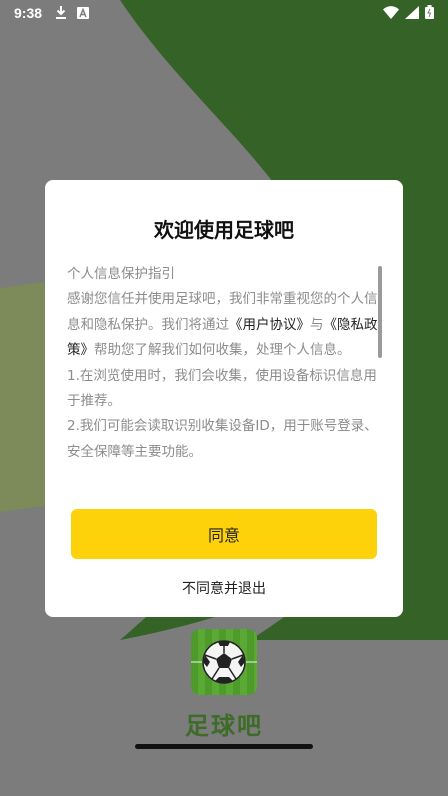 This screenshot has width=448, height=796. I want to click on app-logo, so click(224, 662).